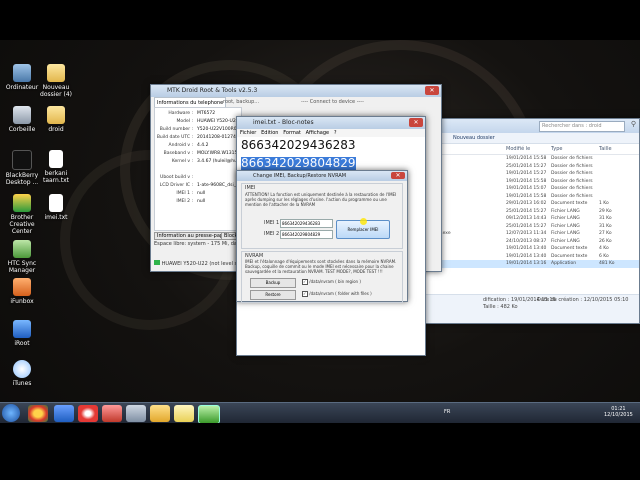 The image size is (640, 480). I want to click on desktop-icon-htc: HTC Sync Manager, so click(22, 257).